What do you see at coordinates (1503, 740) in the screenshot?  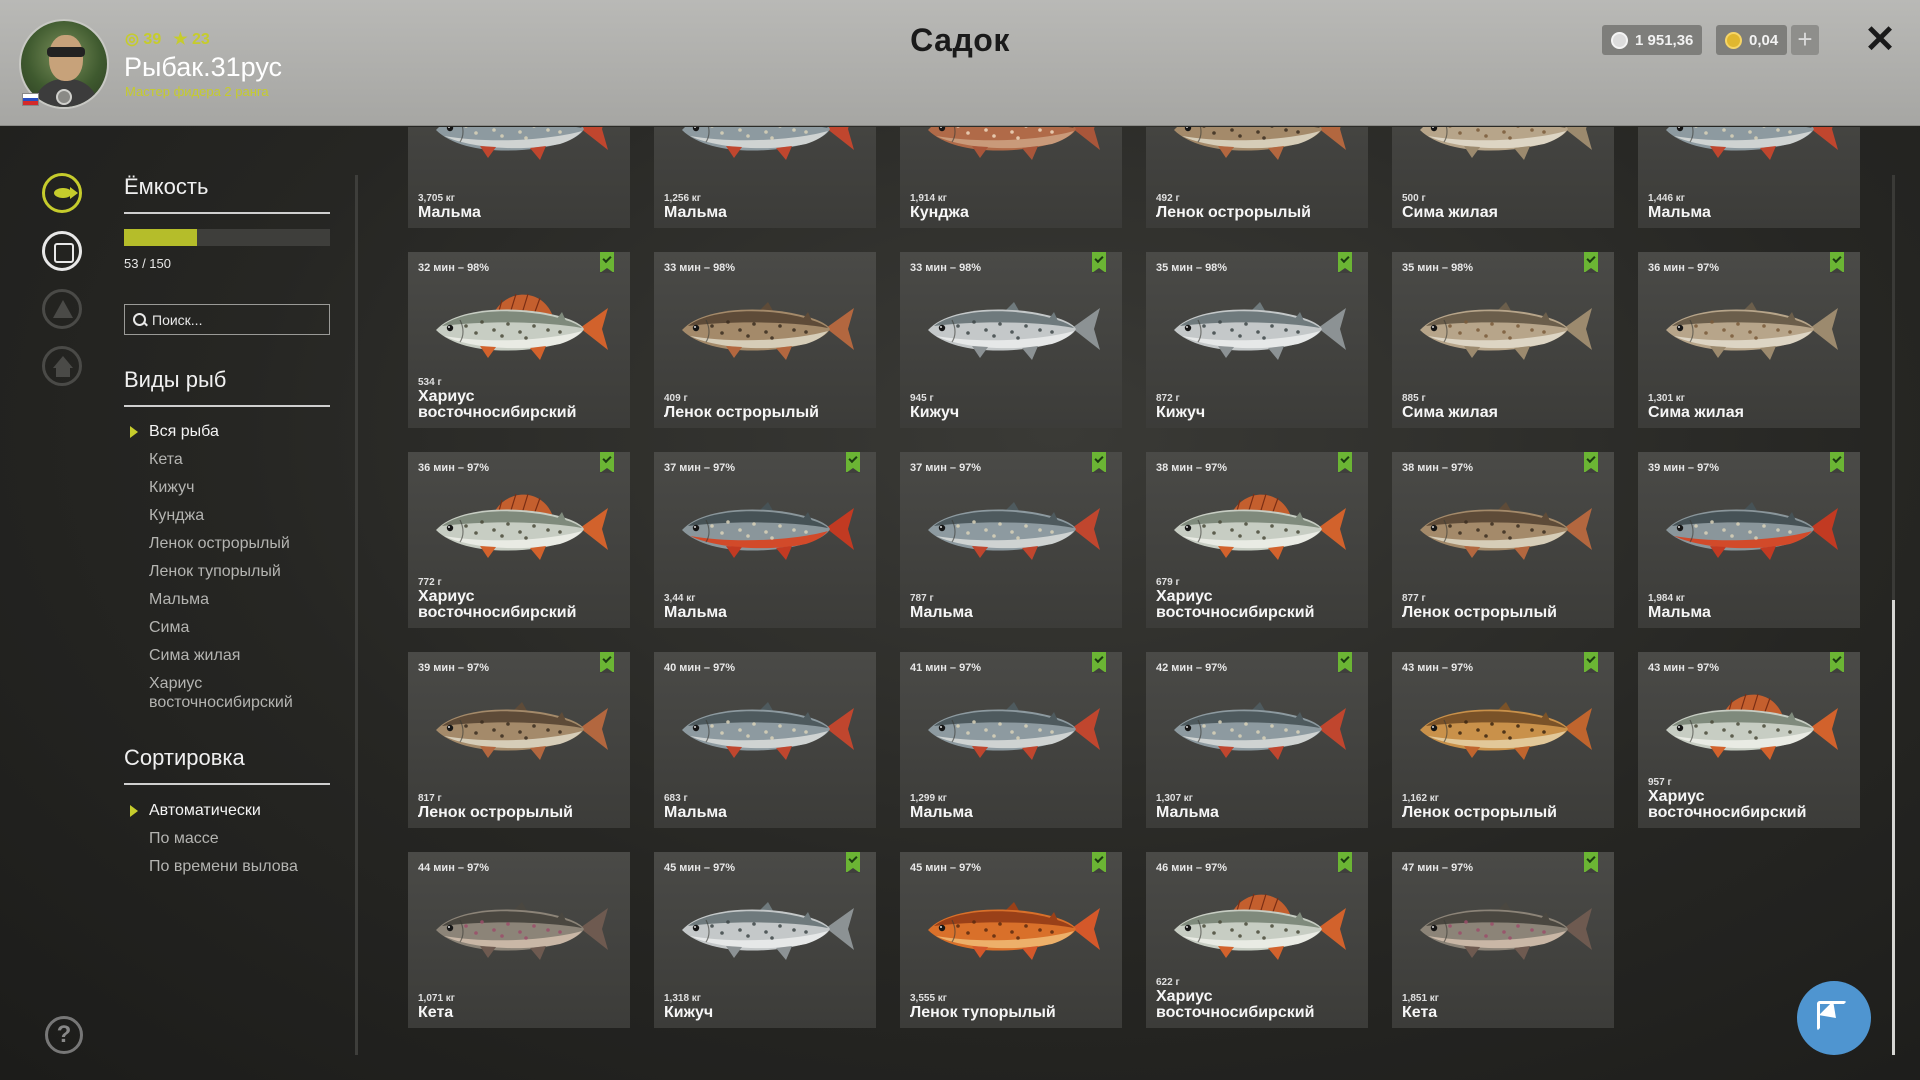 I see `fish-card: 43 мин – 97% 1,162 кг Ленок острорылый` at bounding box center [1503, 740].